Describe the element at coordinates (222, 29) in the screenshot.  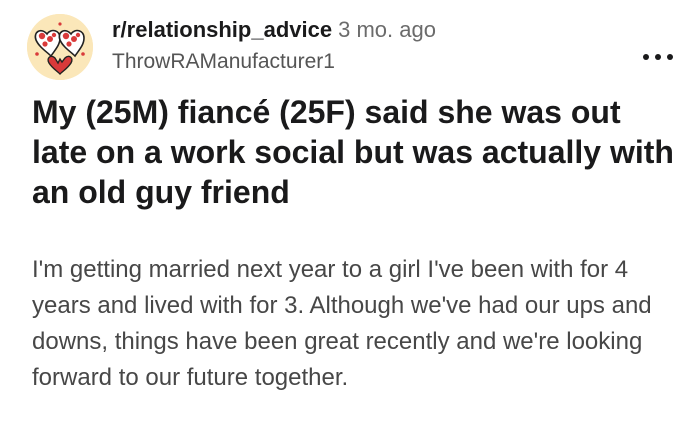
I see `subreddit-link: r/relationship_advice` at that location.